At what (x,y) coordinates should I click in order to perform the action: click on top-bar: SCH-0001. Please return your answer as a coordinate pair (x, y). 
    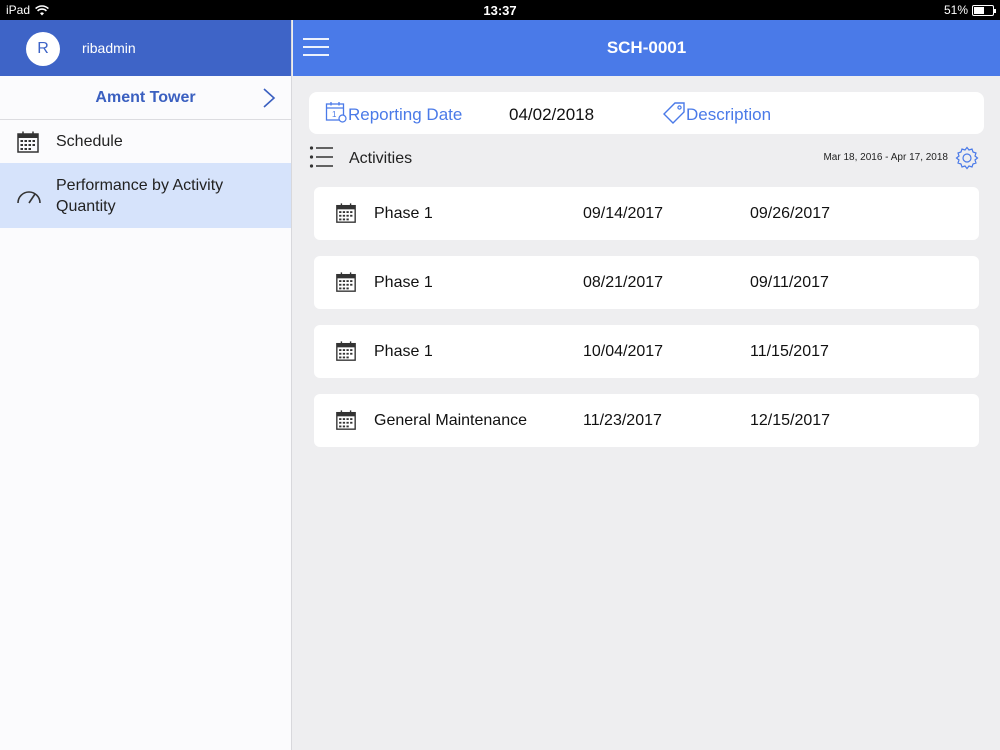
    Looking at the image, I should click on (646, 48).